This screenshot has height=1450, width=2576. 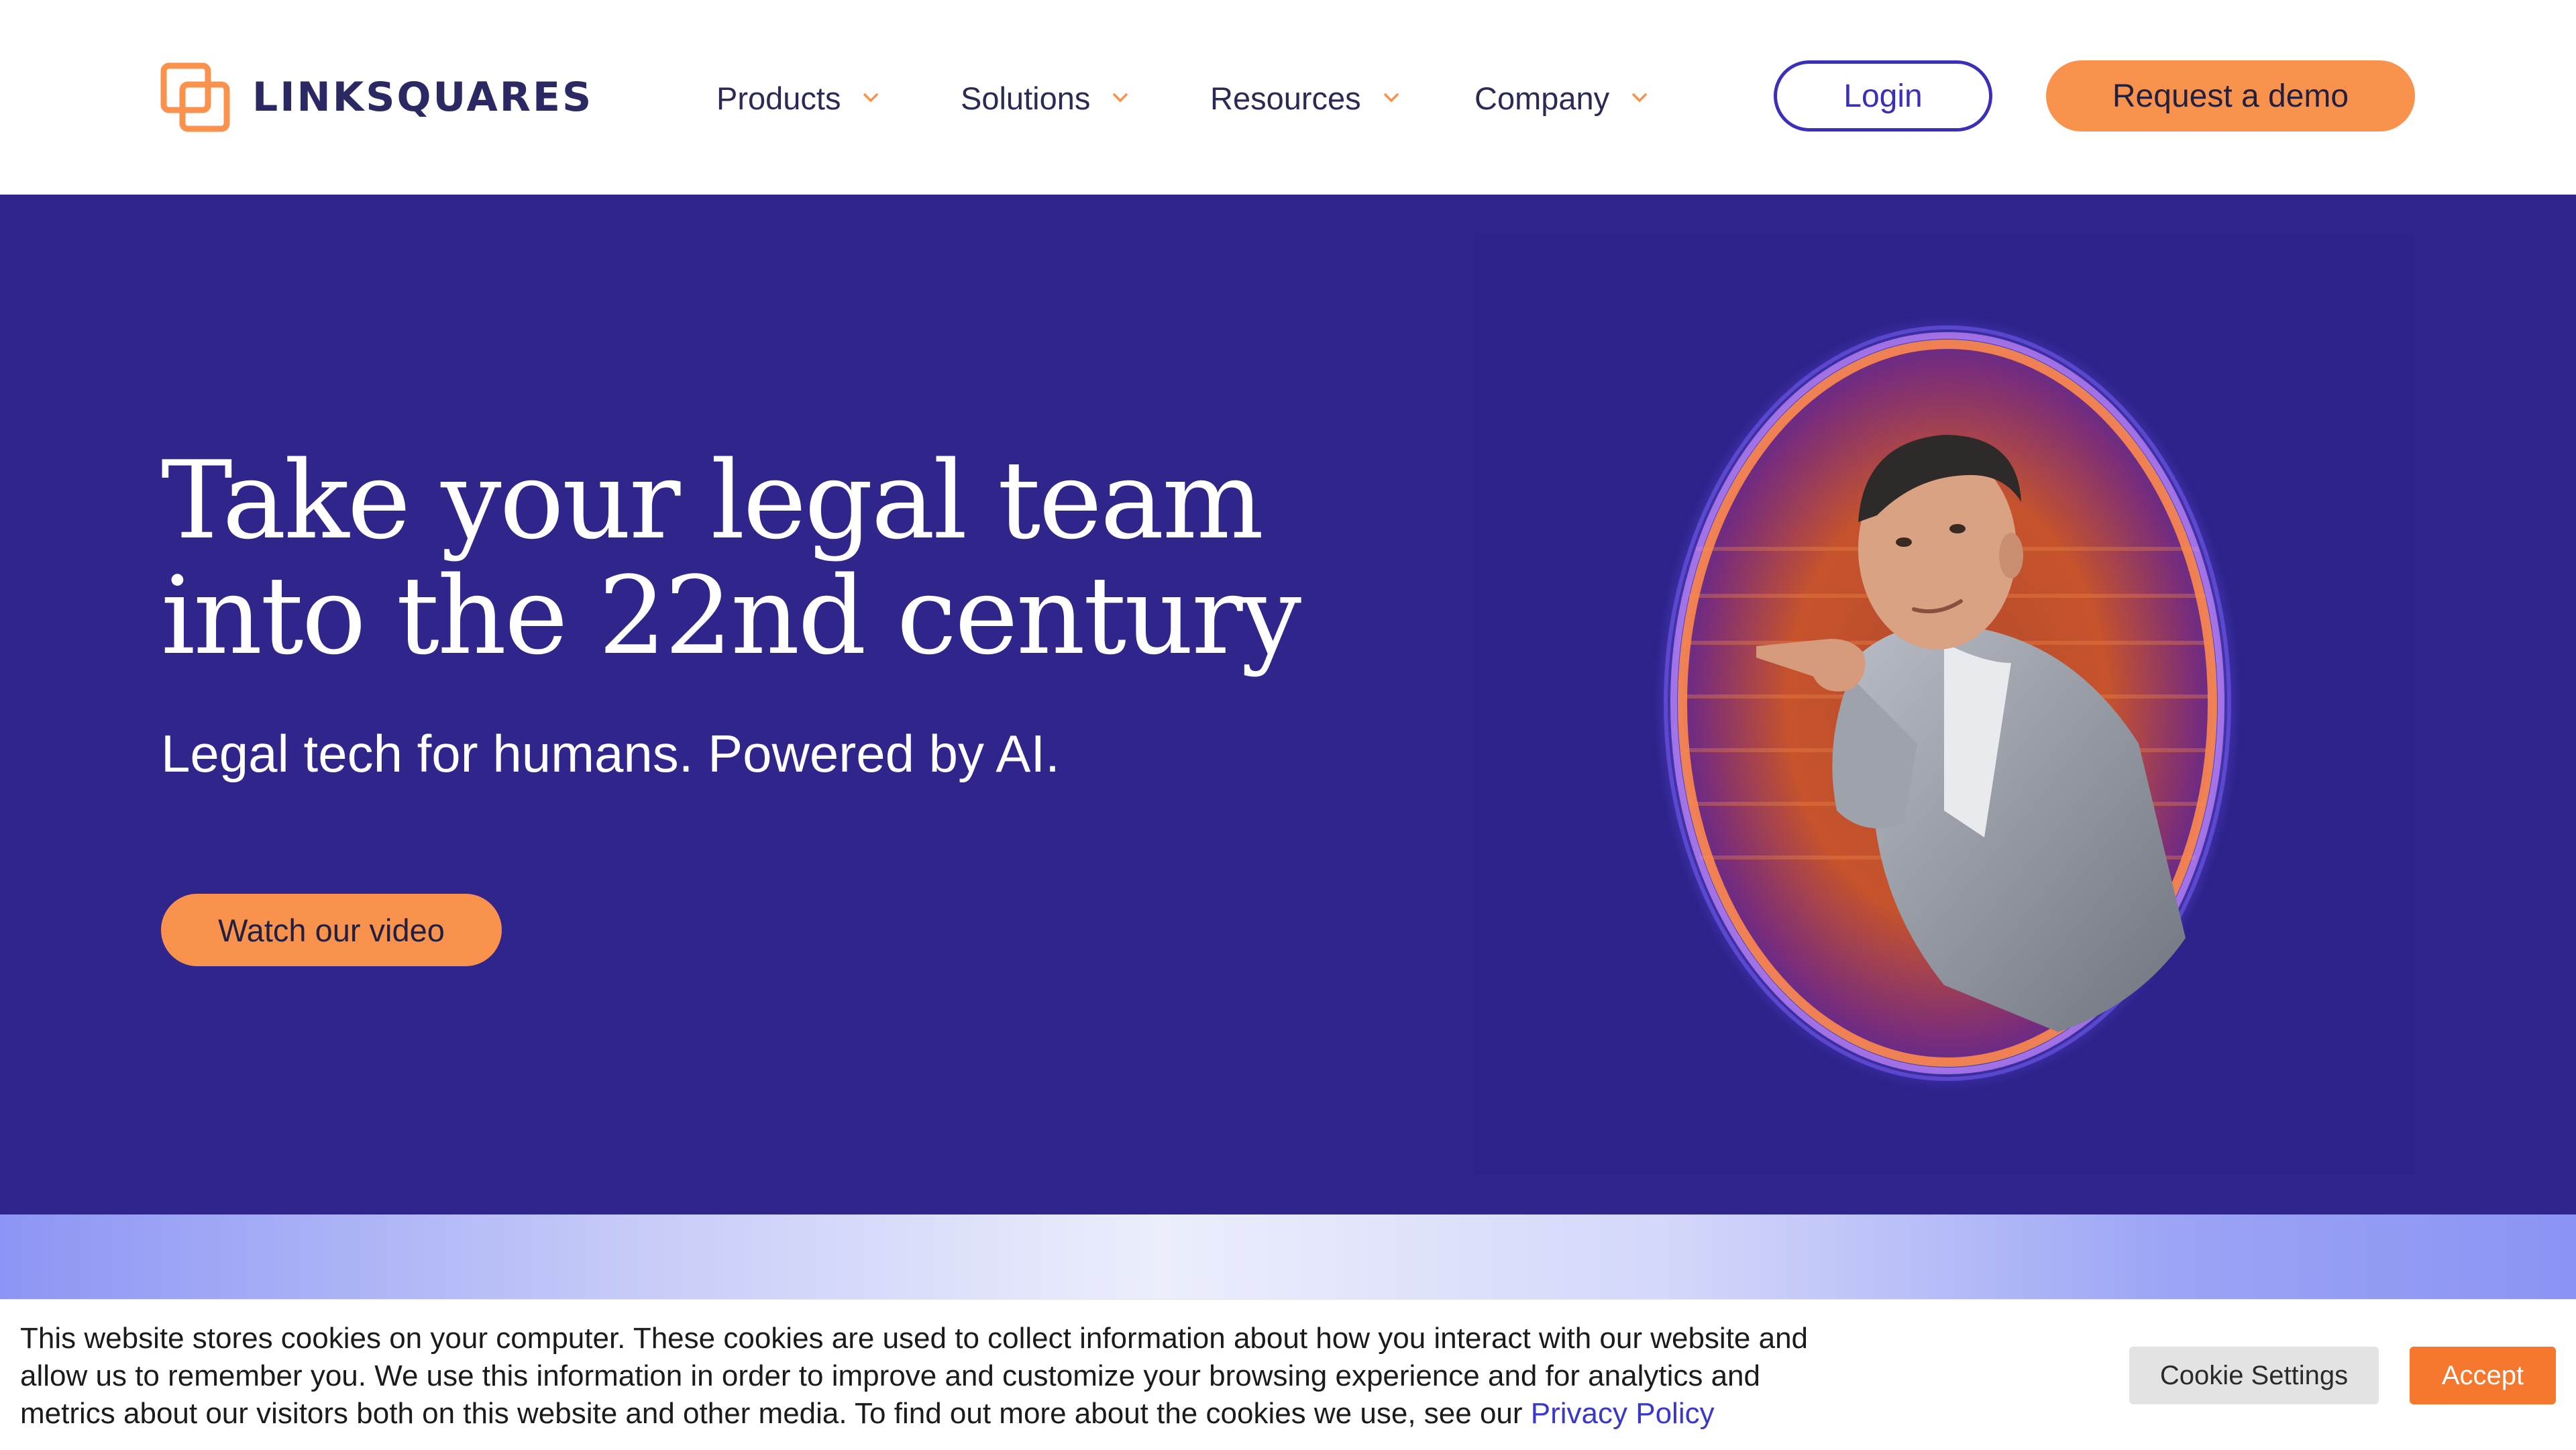 What do you see at coordinates (2230, 96) in the screenshot?
I see `request-demo-button: Request a demo` at bounding box center [2230, 96].